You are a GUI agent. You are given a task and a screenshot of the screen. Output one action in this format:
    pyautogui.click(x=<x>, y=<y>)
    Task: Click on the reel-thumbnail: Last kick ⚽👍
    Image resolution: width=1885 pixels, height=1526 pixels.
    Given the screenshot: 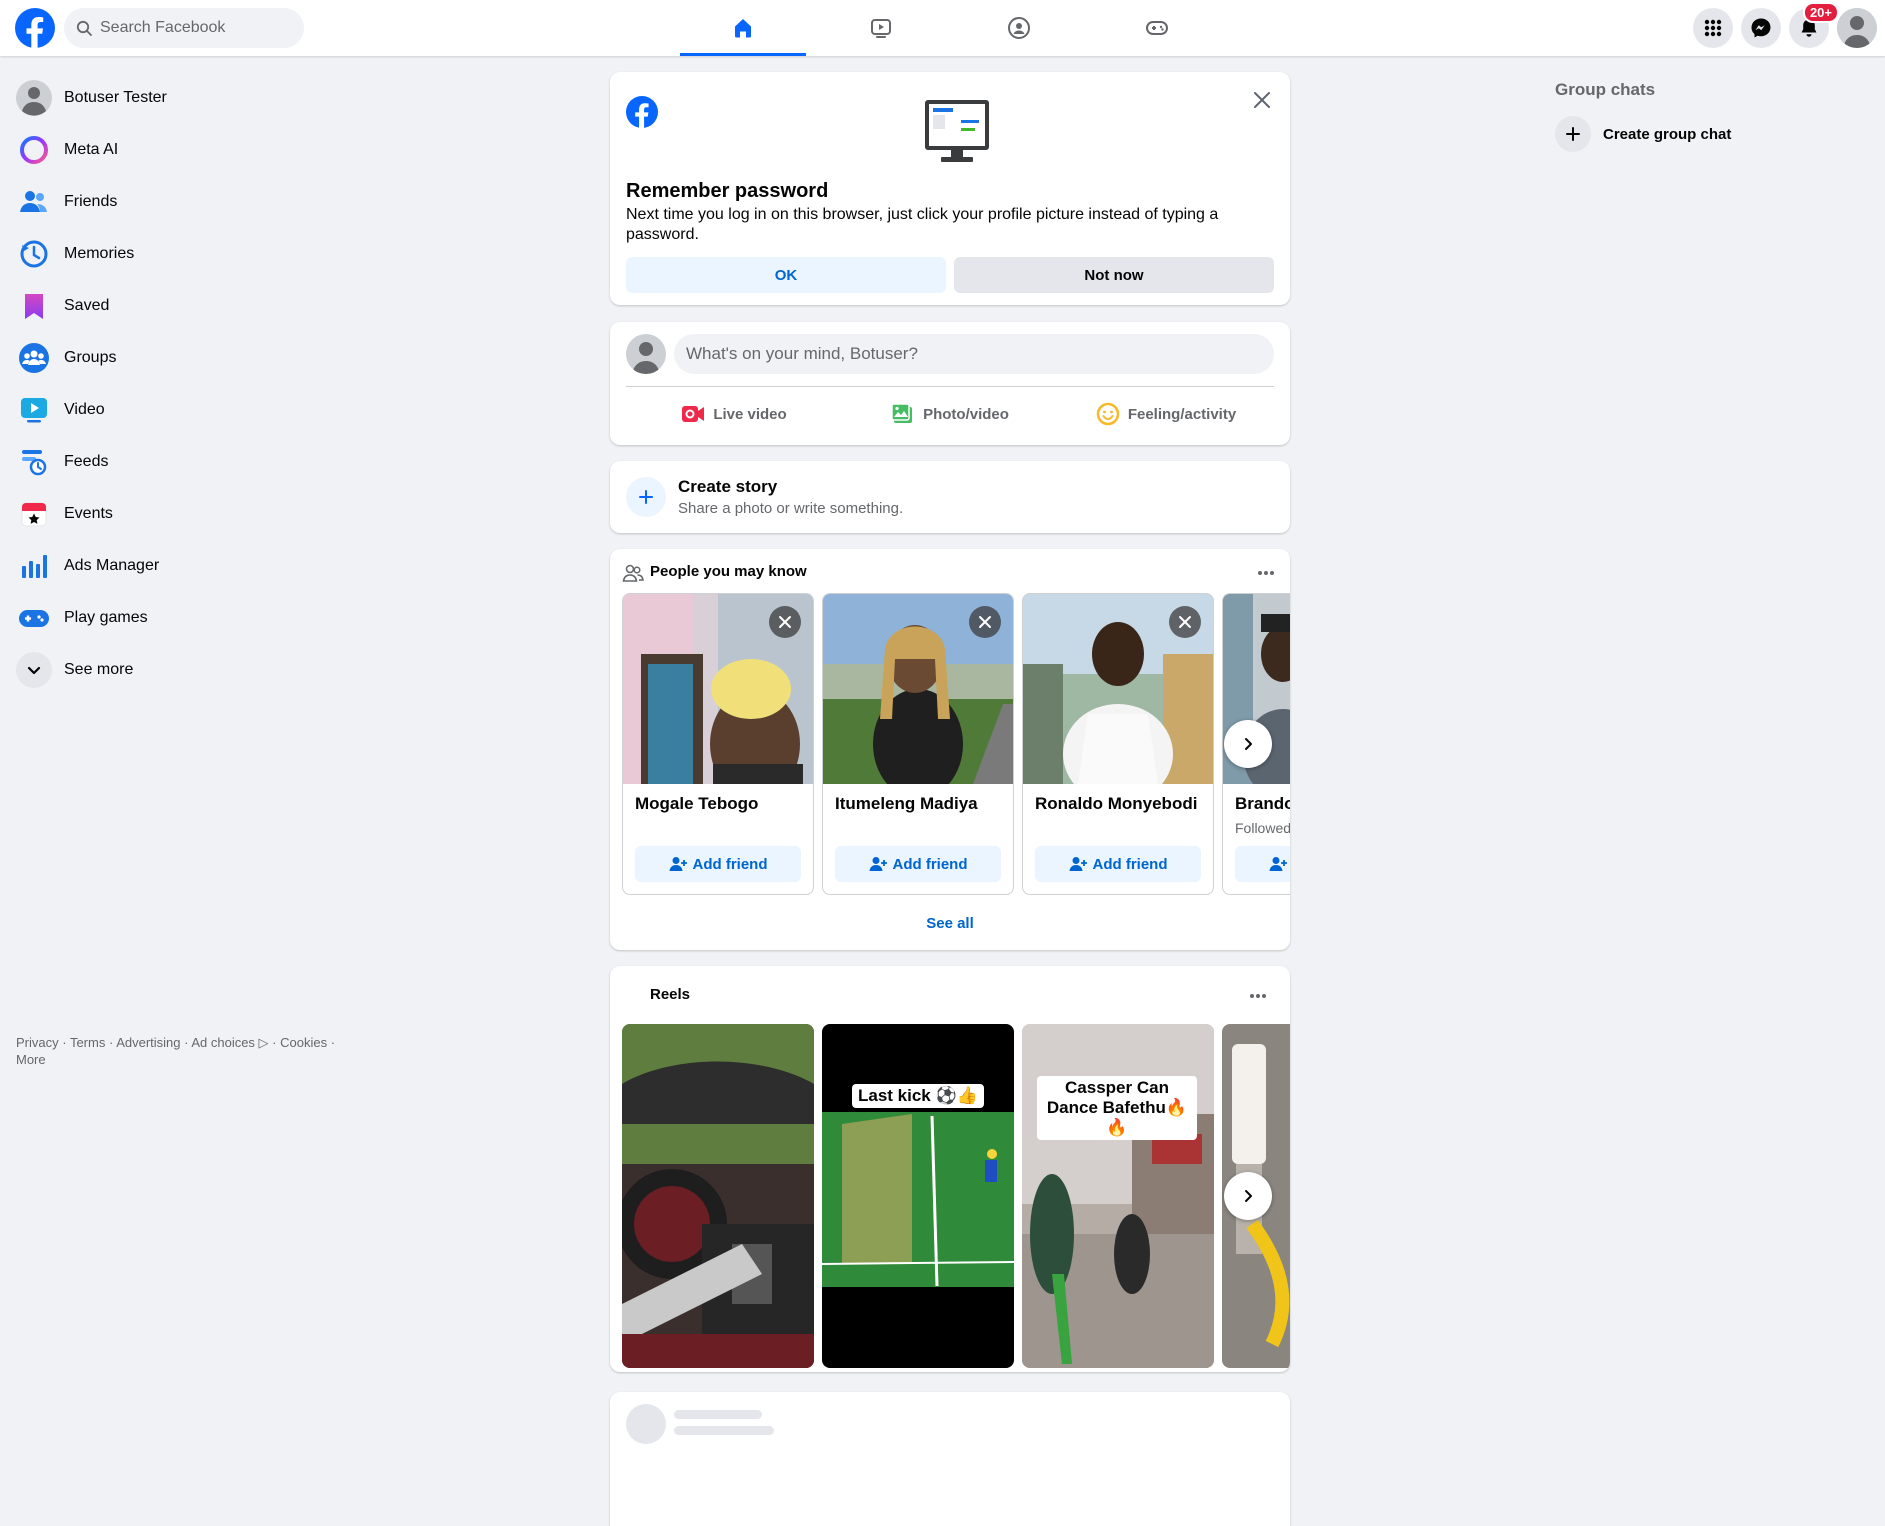 What is the action you would take?
    pyautogui.click(x=918, y=1196)
    